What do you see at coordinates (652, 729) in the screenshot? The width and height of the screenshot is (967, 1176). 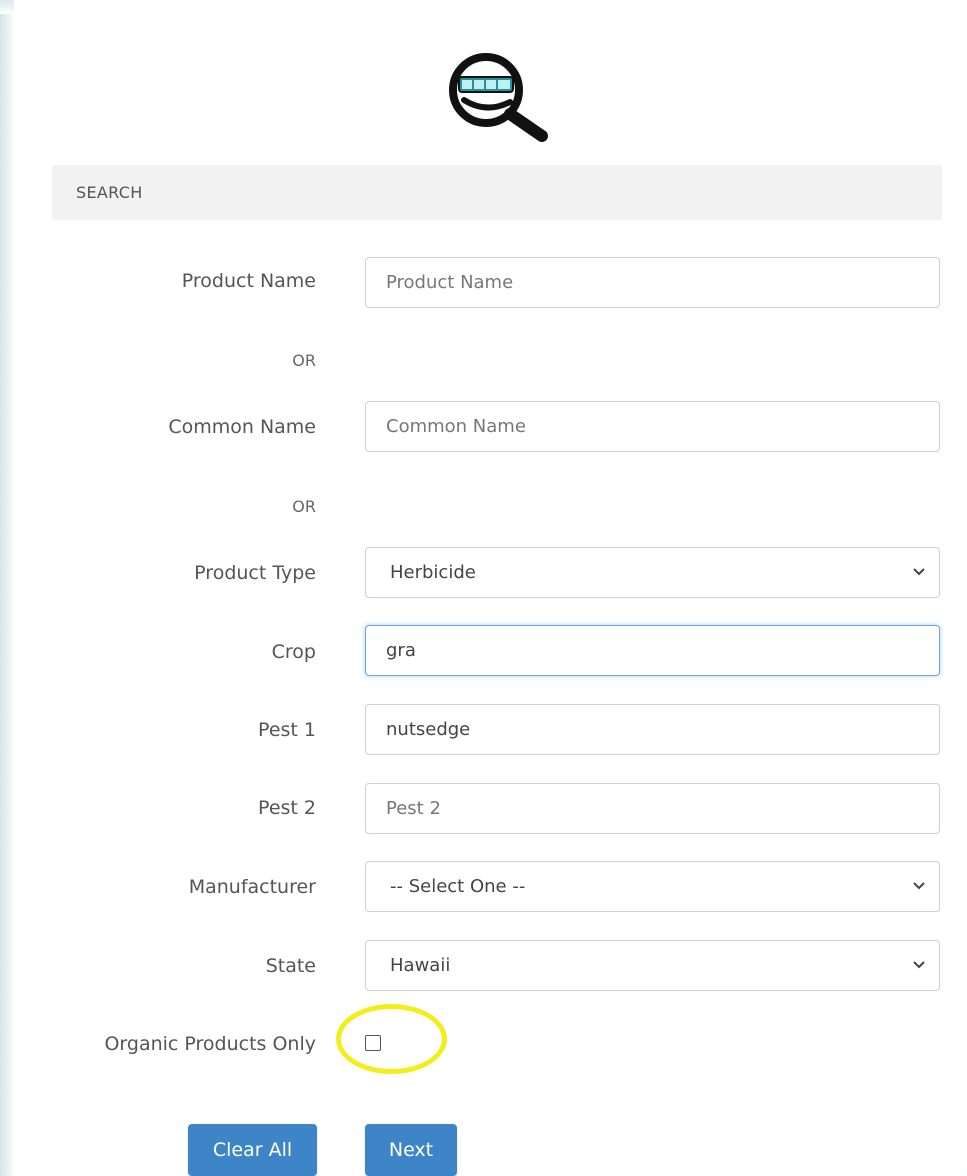 I see `pest1-input` at bounding box center [652, 729].